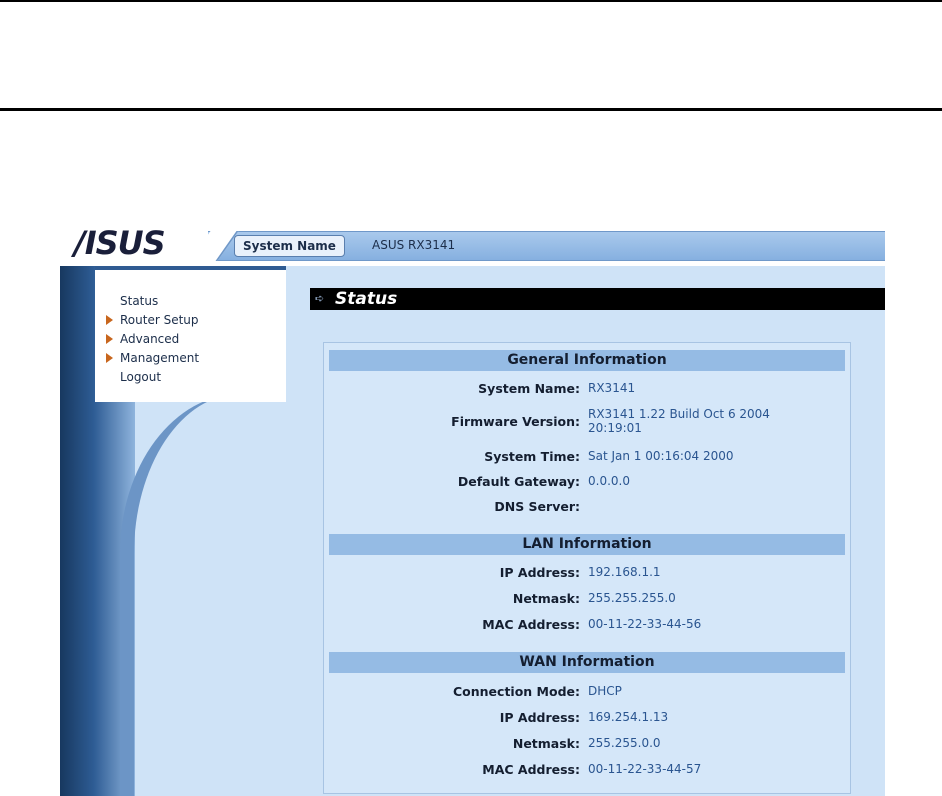 This screenshot has width=942, height=796. I want to click on field-value: 0.0.0.0, so click(609, 481).